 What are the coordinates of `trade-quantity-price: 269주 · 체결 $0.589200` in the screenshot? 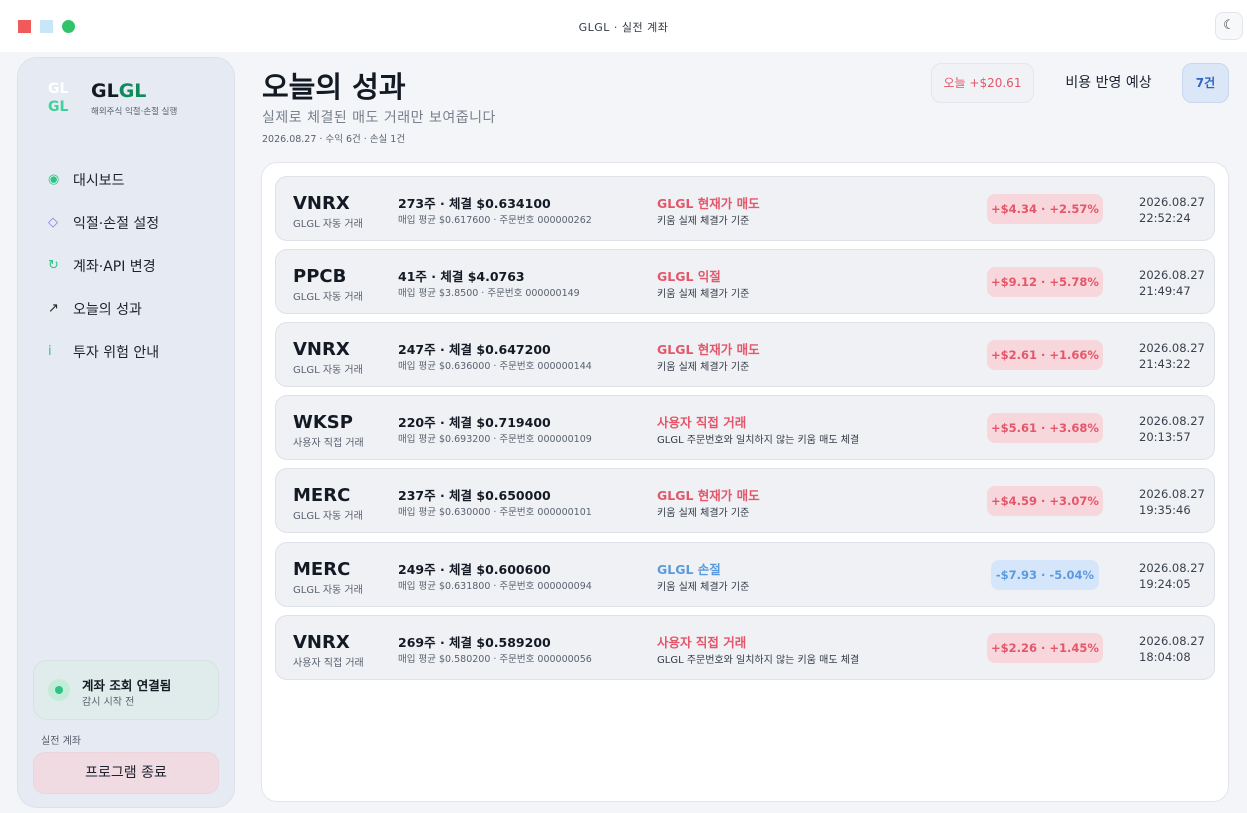 It's located at (474, 642).